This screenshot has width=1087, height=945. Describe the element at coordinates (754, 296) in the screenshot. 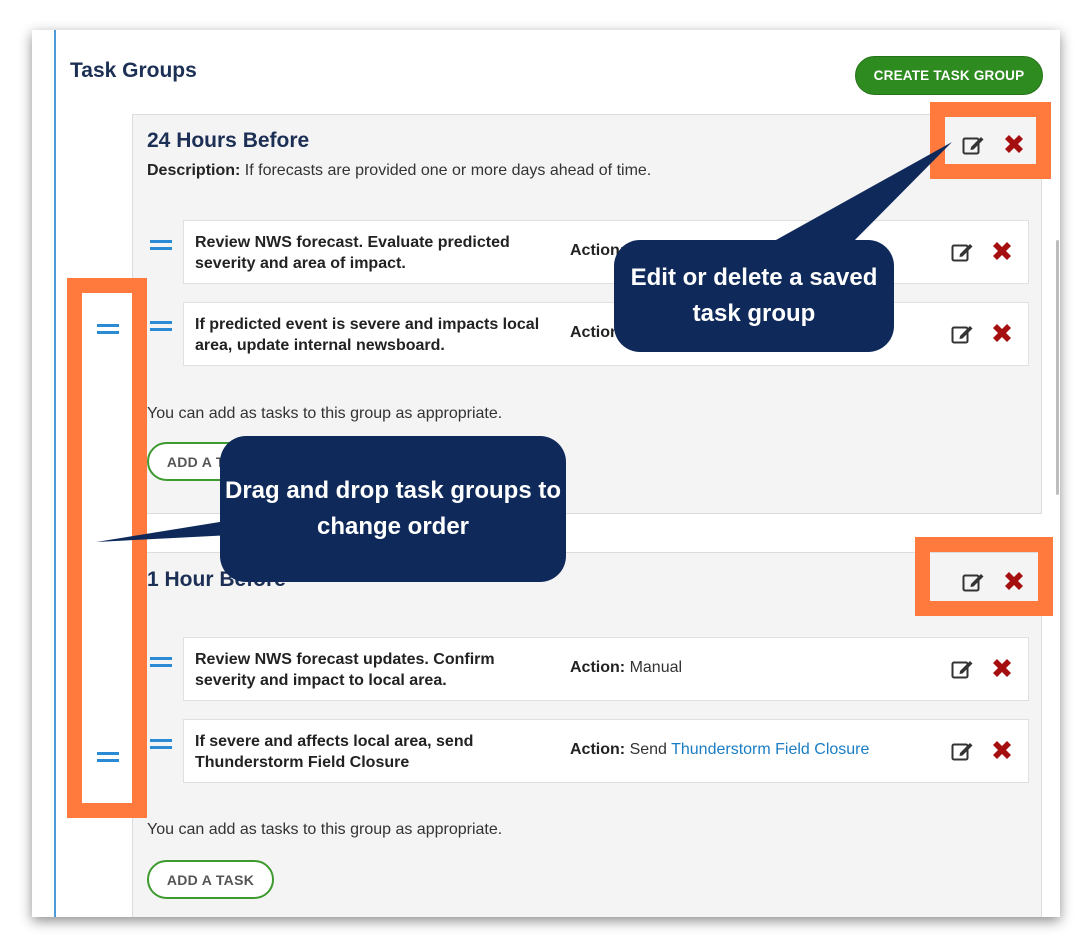

I see `callout-edit-delete: Edit or delete a saved task group` at that location.